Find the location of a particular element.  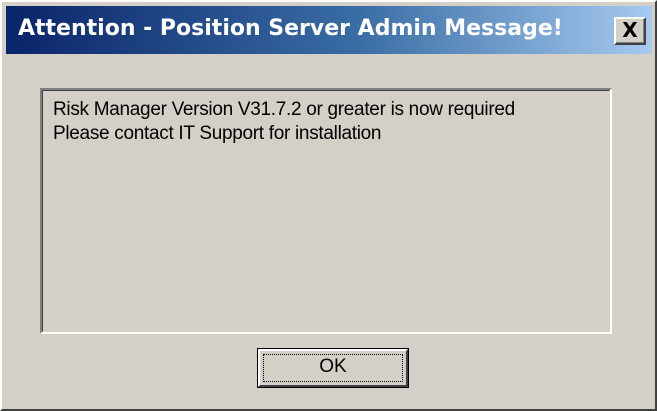

ok-button: OK is located at coordinates (333, 368).